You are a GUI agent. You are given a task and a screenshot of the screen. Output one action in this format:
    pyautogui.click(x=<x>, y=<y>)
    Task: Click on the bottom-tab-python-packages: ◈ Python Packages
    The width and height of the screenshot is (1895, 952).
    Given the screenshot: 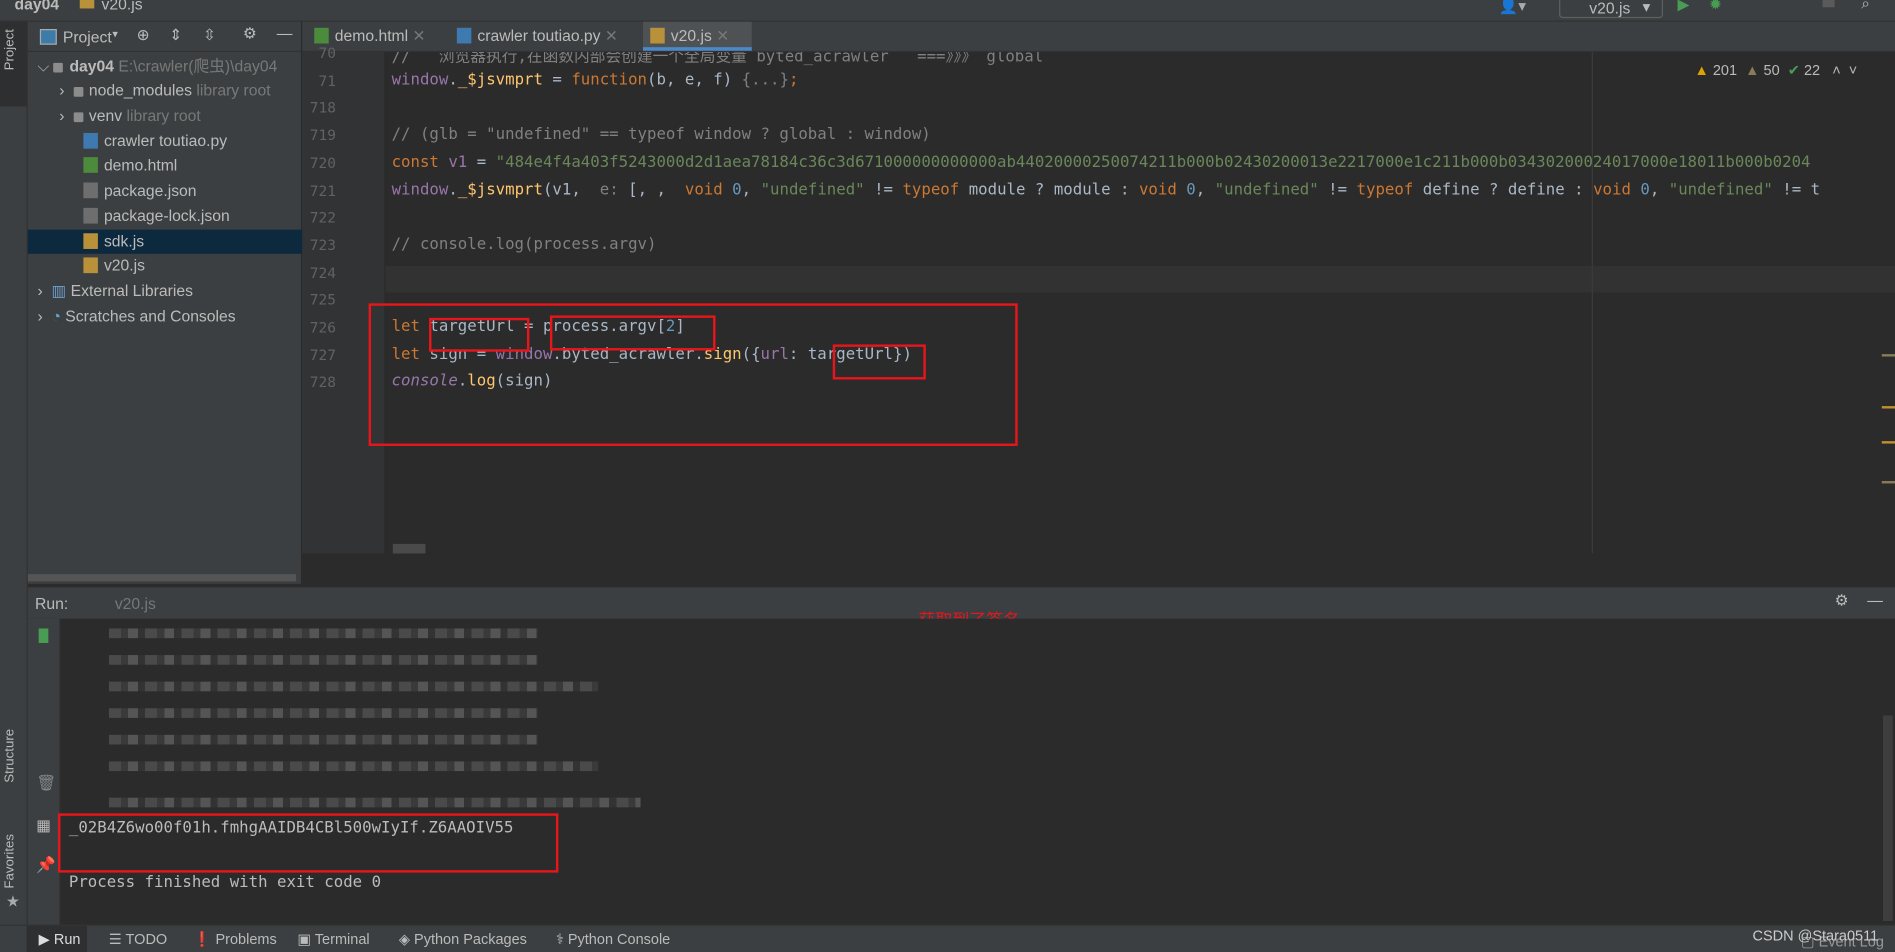 What is the action you would take?
    pyautogui.click(x=463, y=939)
    